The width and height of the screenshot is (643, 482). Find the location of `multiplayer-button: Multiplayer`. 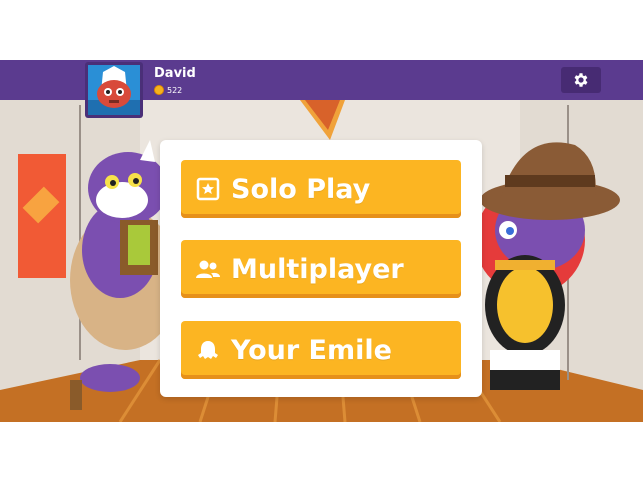

multiplayer-button: Multiplayer is located at coordinates (321, 269).